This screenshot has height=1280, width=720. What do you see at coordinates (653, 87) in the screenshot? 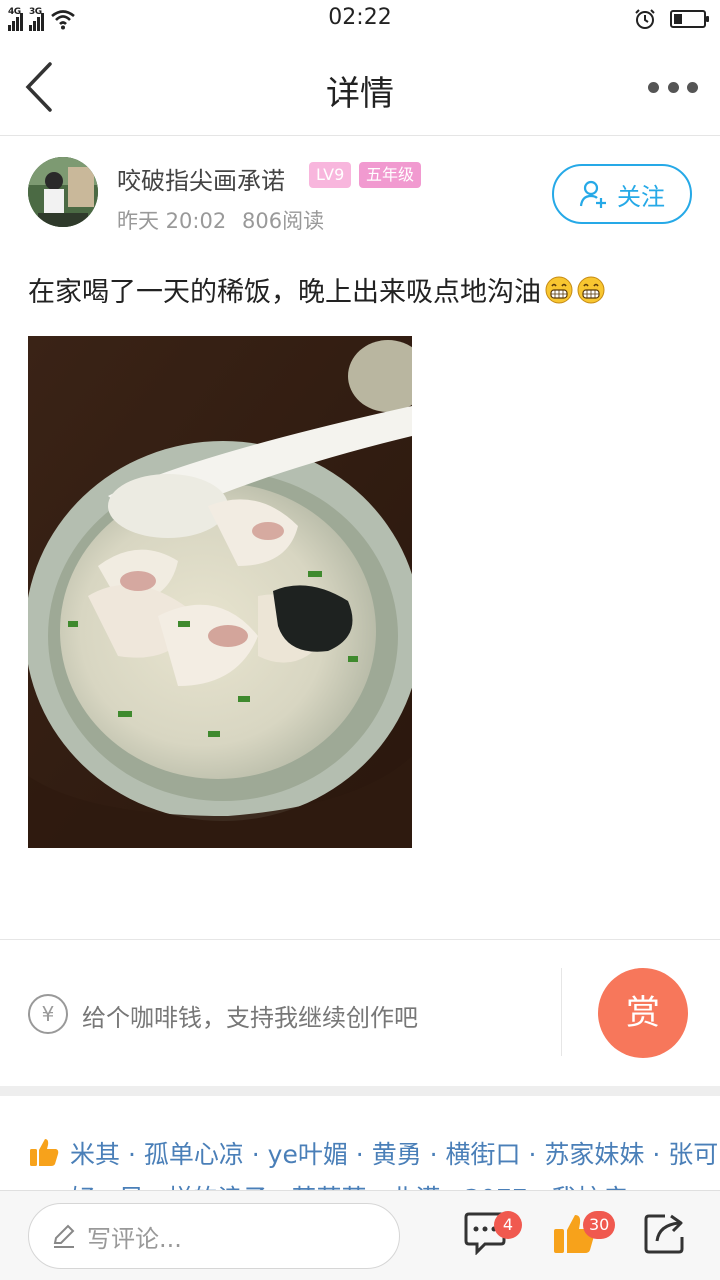
I see `more-dots-icon` at bounding box center [653, 87].